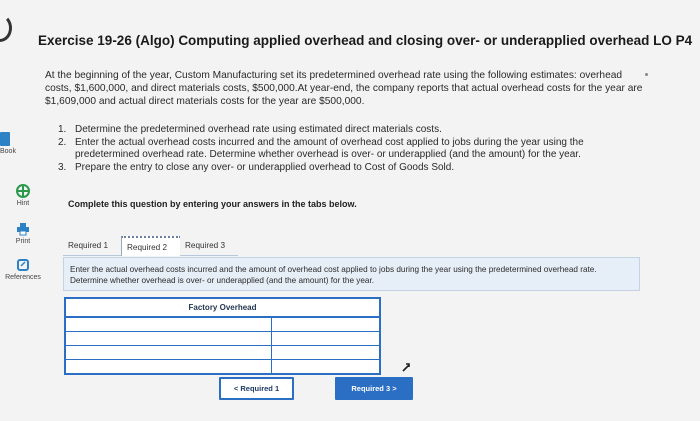  I want to click on hint-button: Hint, so click(23, 195).